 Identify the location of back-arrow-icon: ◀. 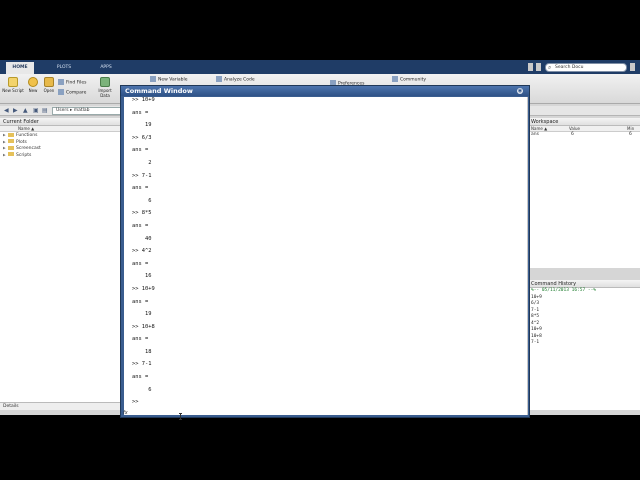
(6, 110).